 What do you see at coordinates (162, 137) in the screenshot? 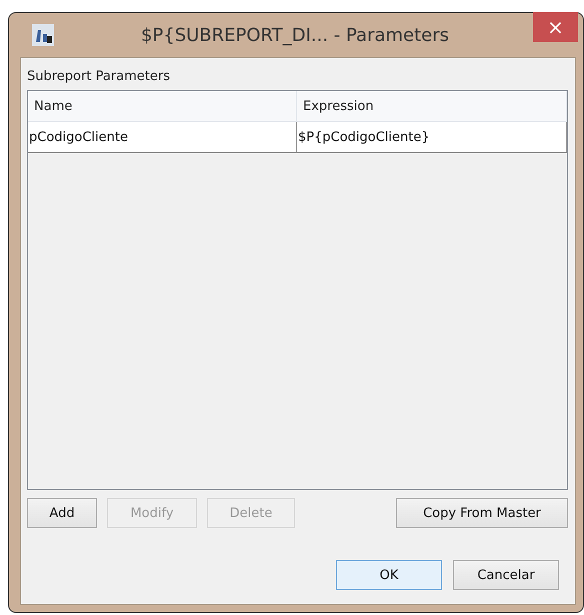
I see `table-cell: pCodigoCliente` at bounding box center [162, 137].